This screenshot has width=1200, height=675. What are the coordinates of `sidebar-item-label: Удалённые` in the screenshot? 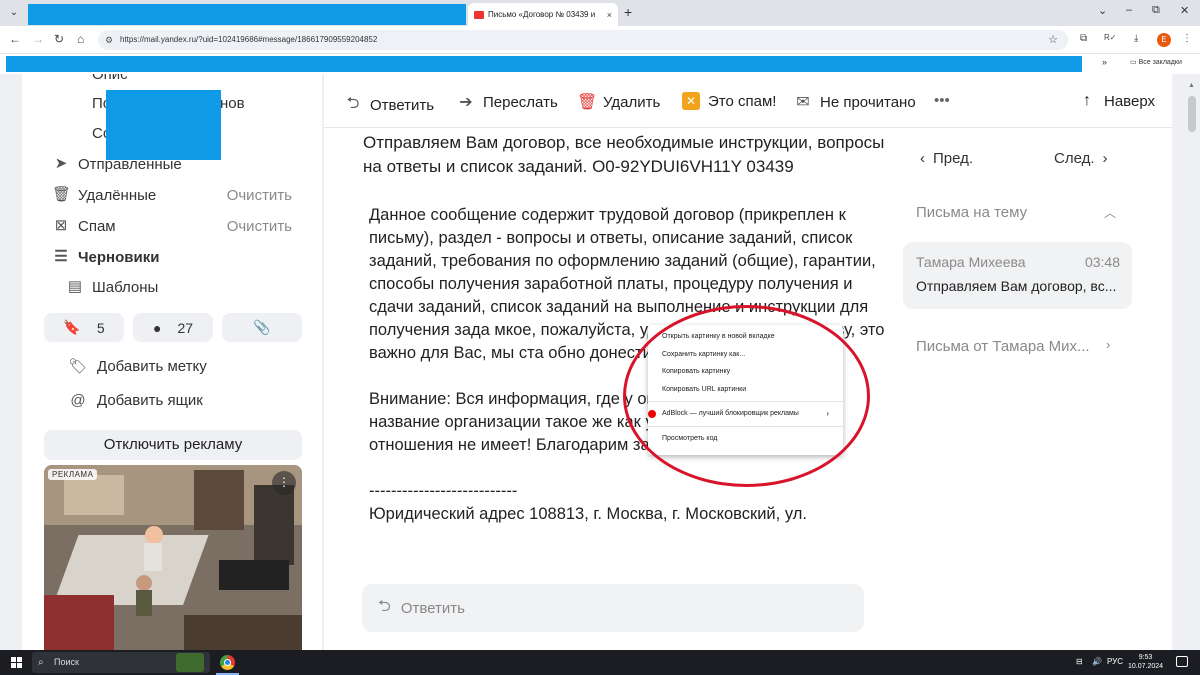 It's located at (117, 195).